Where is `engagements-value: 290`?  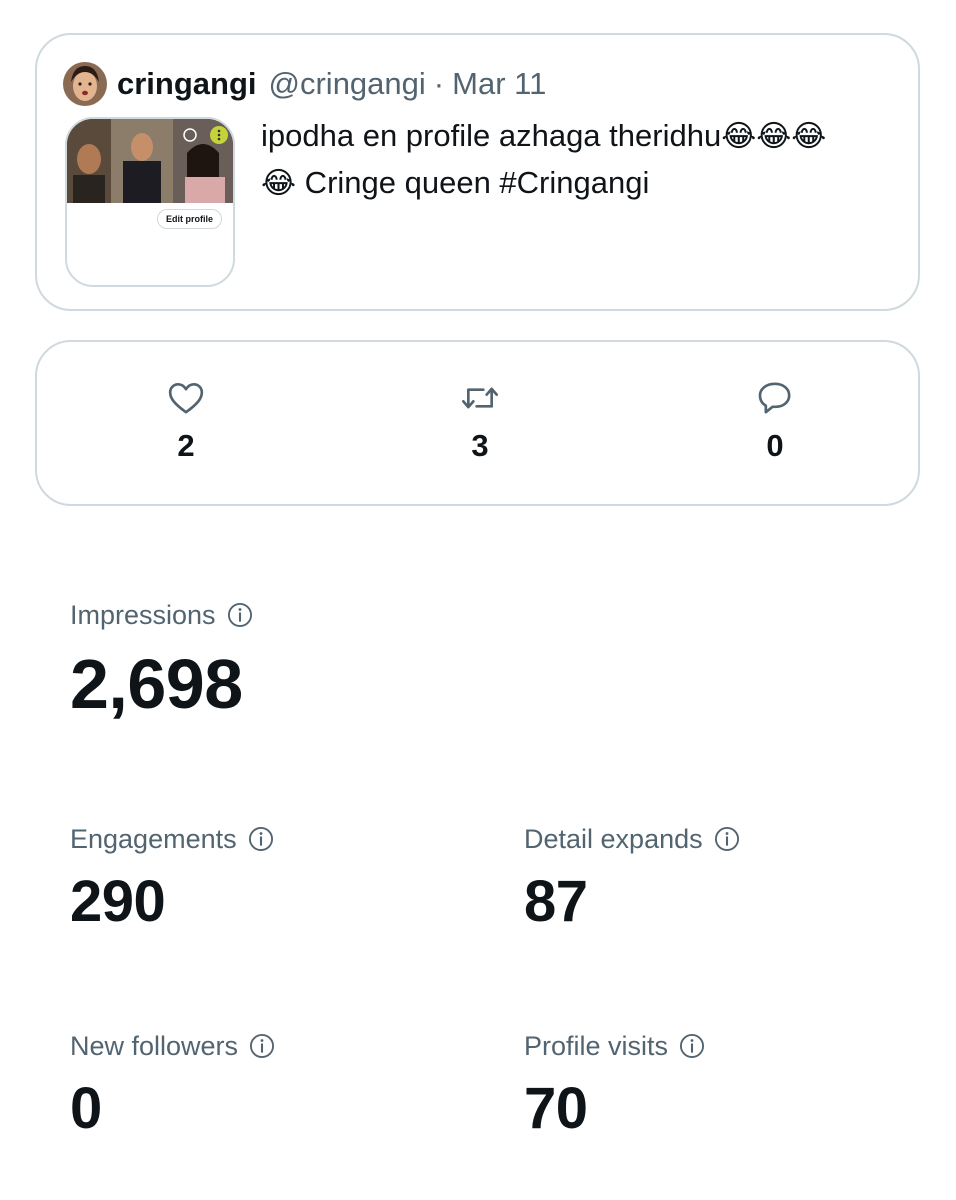 engagements-value: 290 is located at coordinates (118, 901).